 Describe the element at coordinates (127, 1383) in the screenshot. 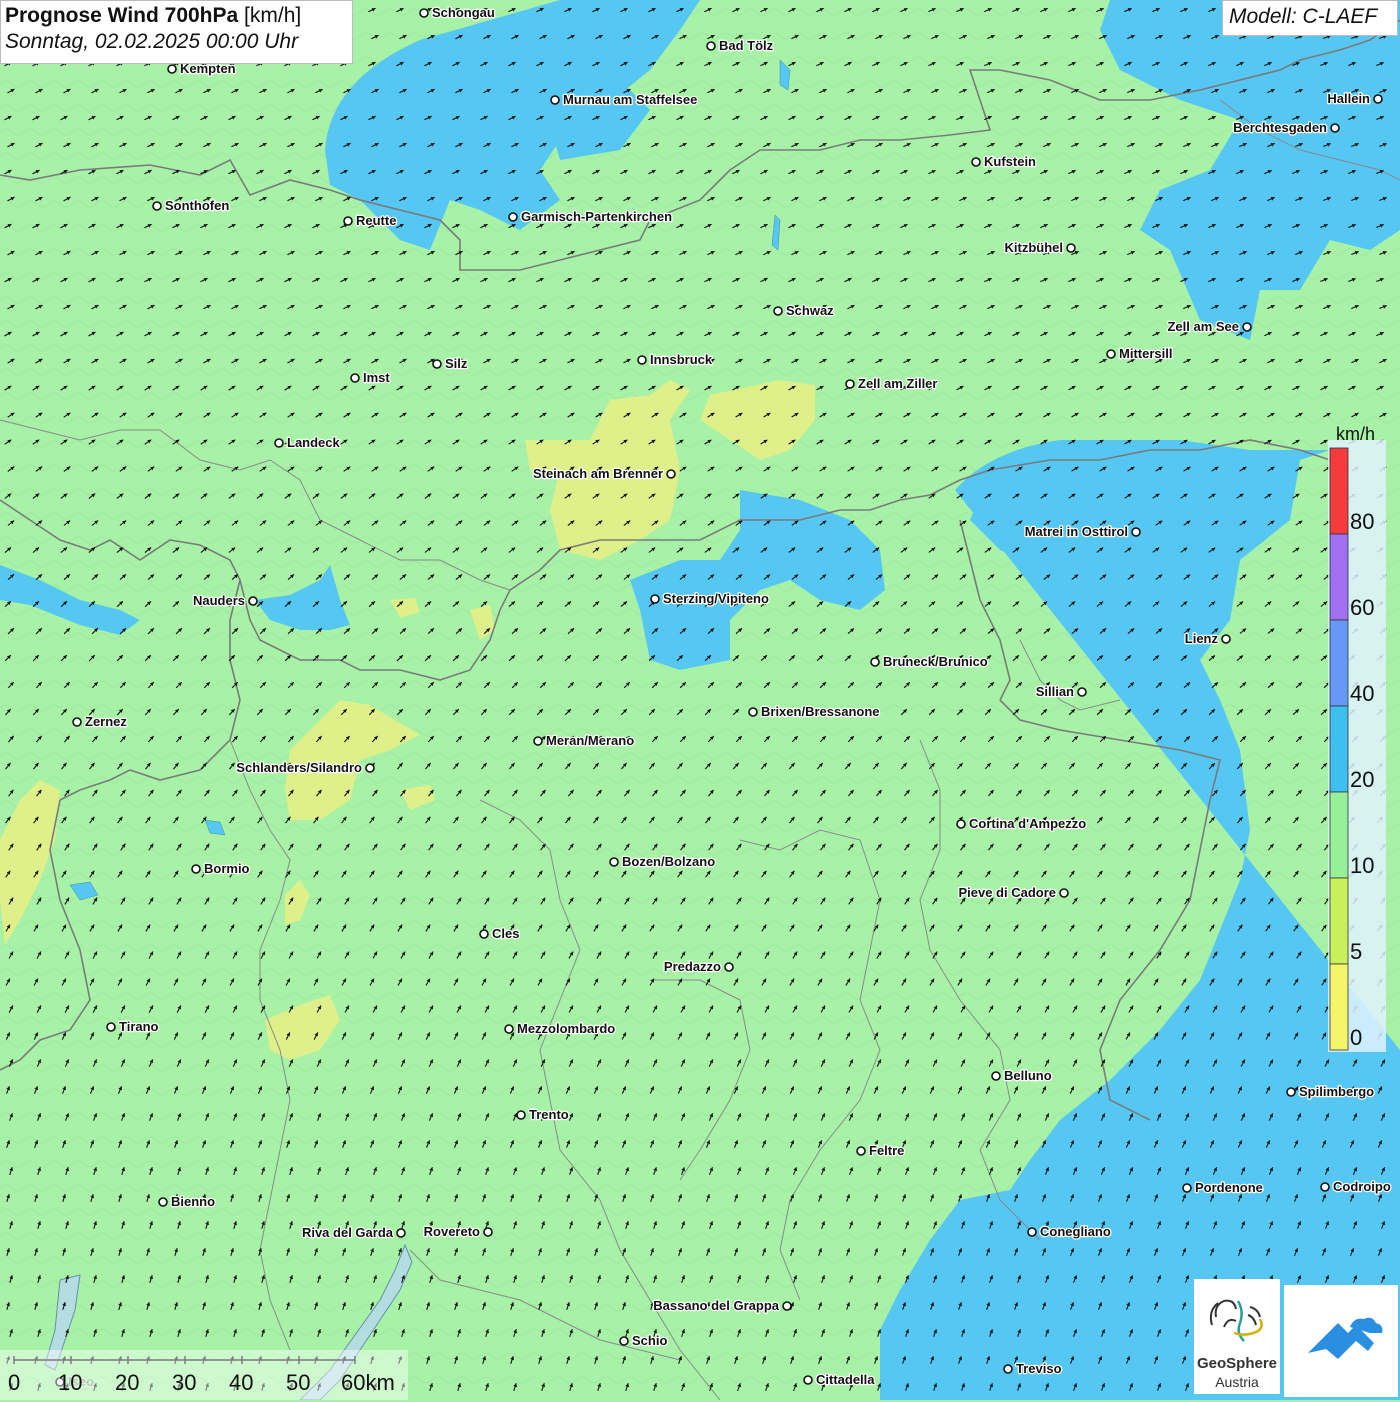

I see `scale-label-20: 20` at that location.